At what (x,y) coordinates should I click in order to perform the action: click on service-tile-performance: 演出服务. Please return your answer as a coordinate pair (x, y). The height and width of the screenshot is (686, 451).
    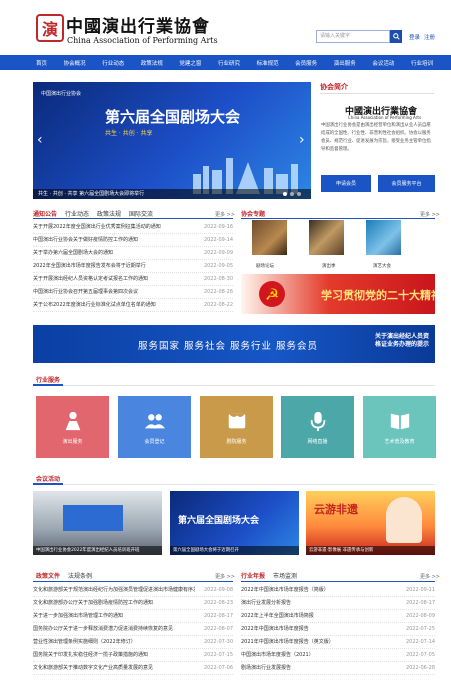
    Looking at the image, I should click on (72, 427).